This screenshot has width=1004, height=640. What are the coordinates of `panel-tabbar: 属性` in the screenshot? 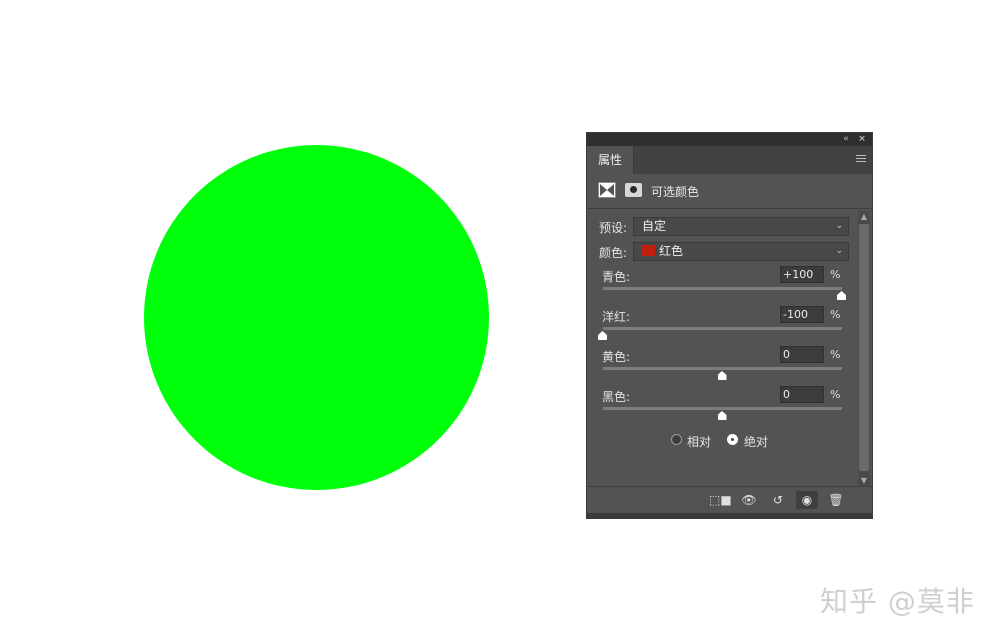 It's located at (729, 160).